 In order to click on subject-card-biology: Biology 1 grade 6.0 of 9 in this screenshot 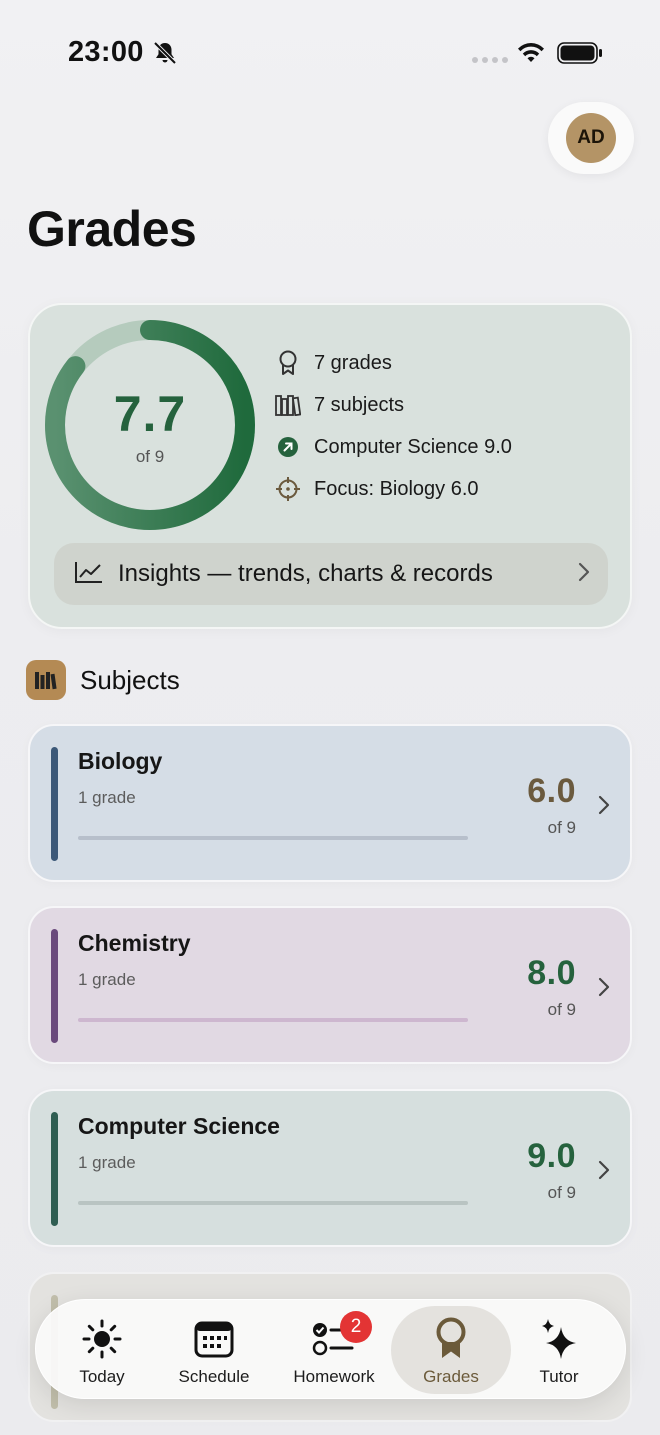, I will do `click(330, 803)`.